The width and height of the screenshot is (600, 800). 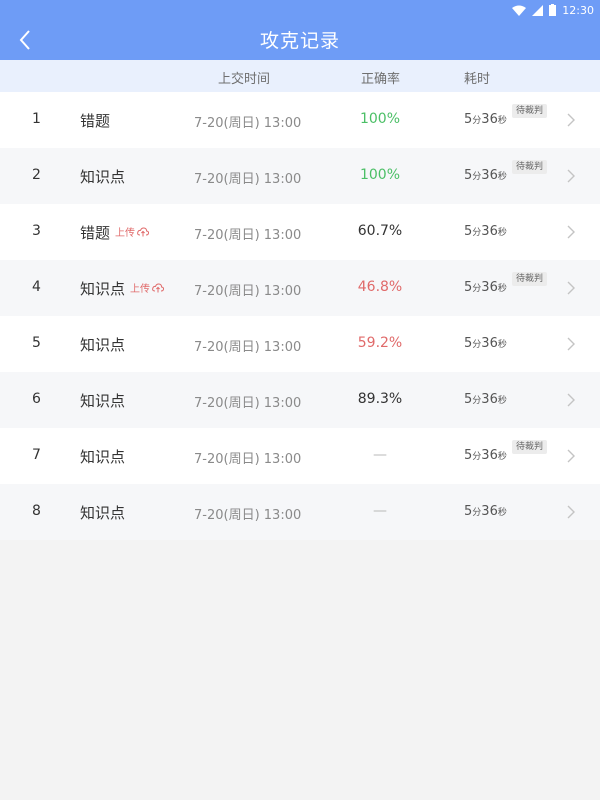 What do you see at coordinates (380, 343) in the screenshot?
I see `row-accuracy: 59.2%` at bounding box center [380, 343].